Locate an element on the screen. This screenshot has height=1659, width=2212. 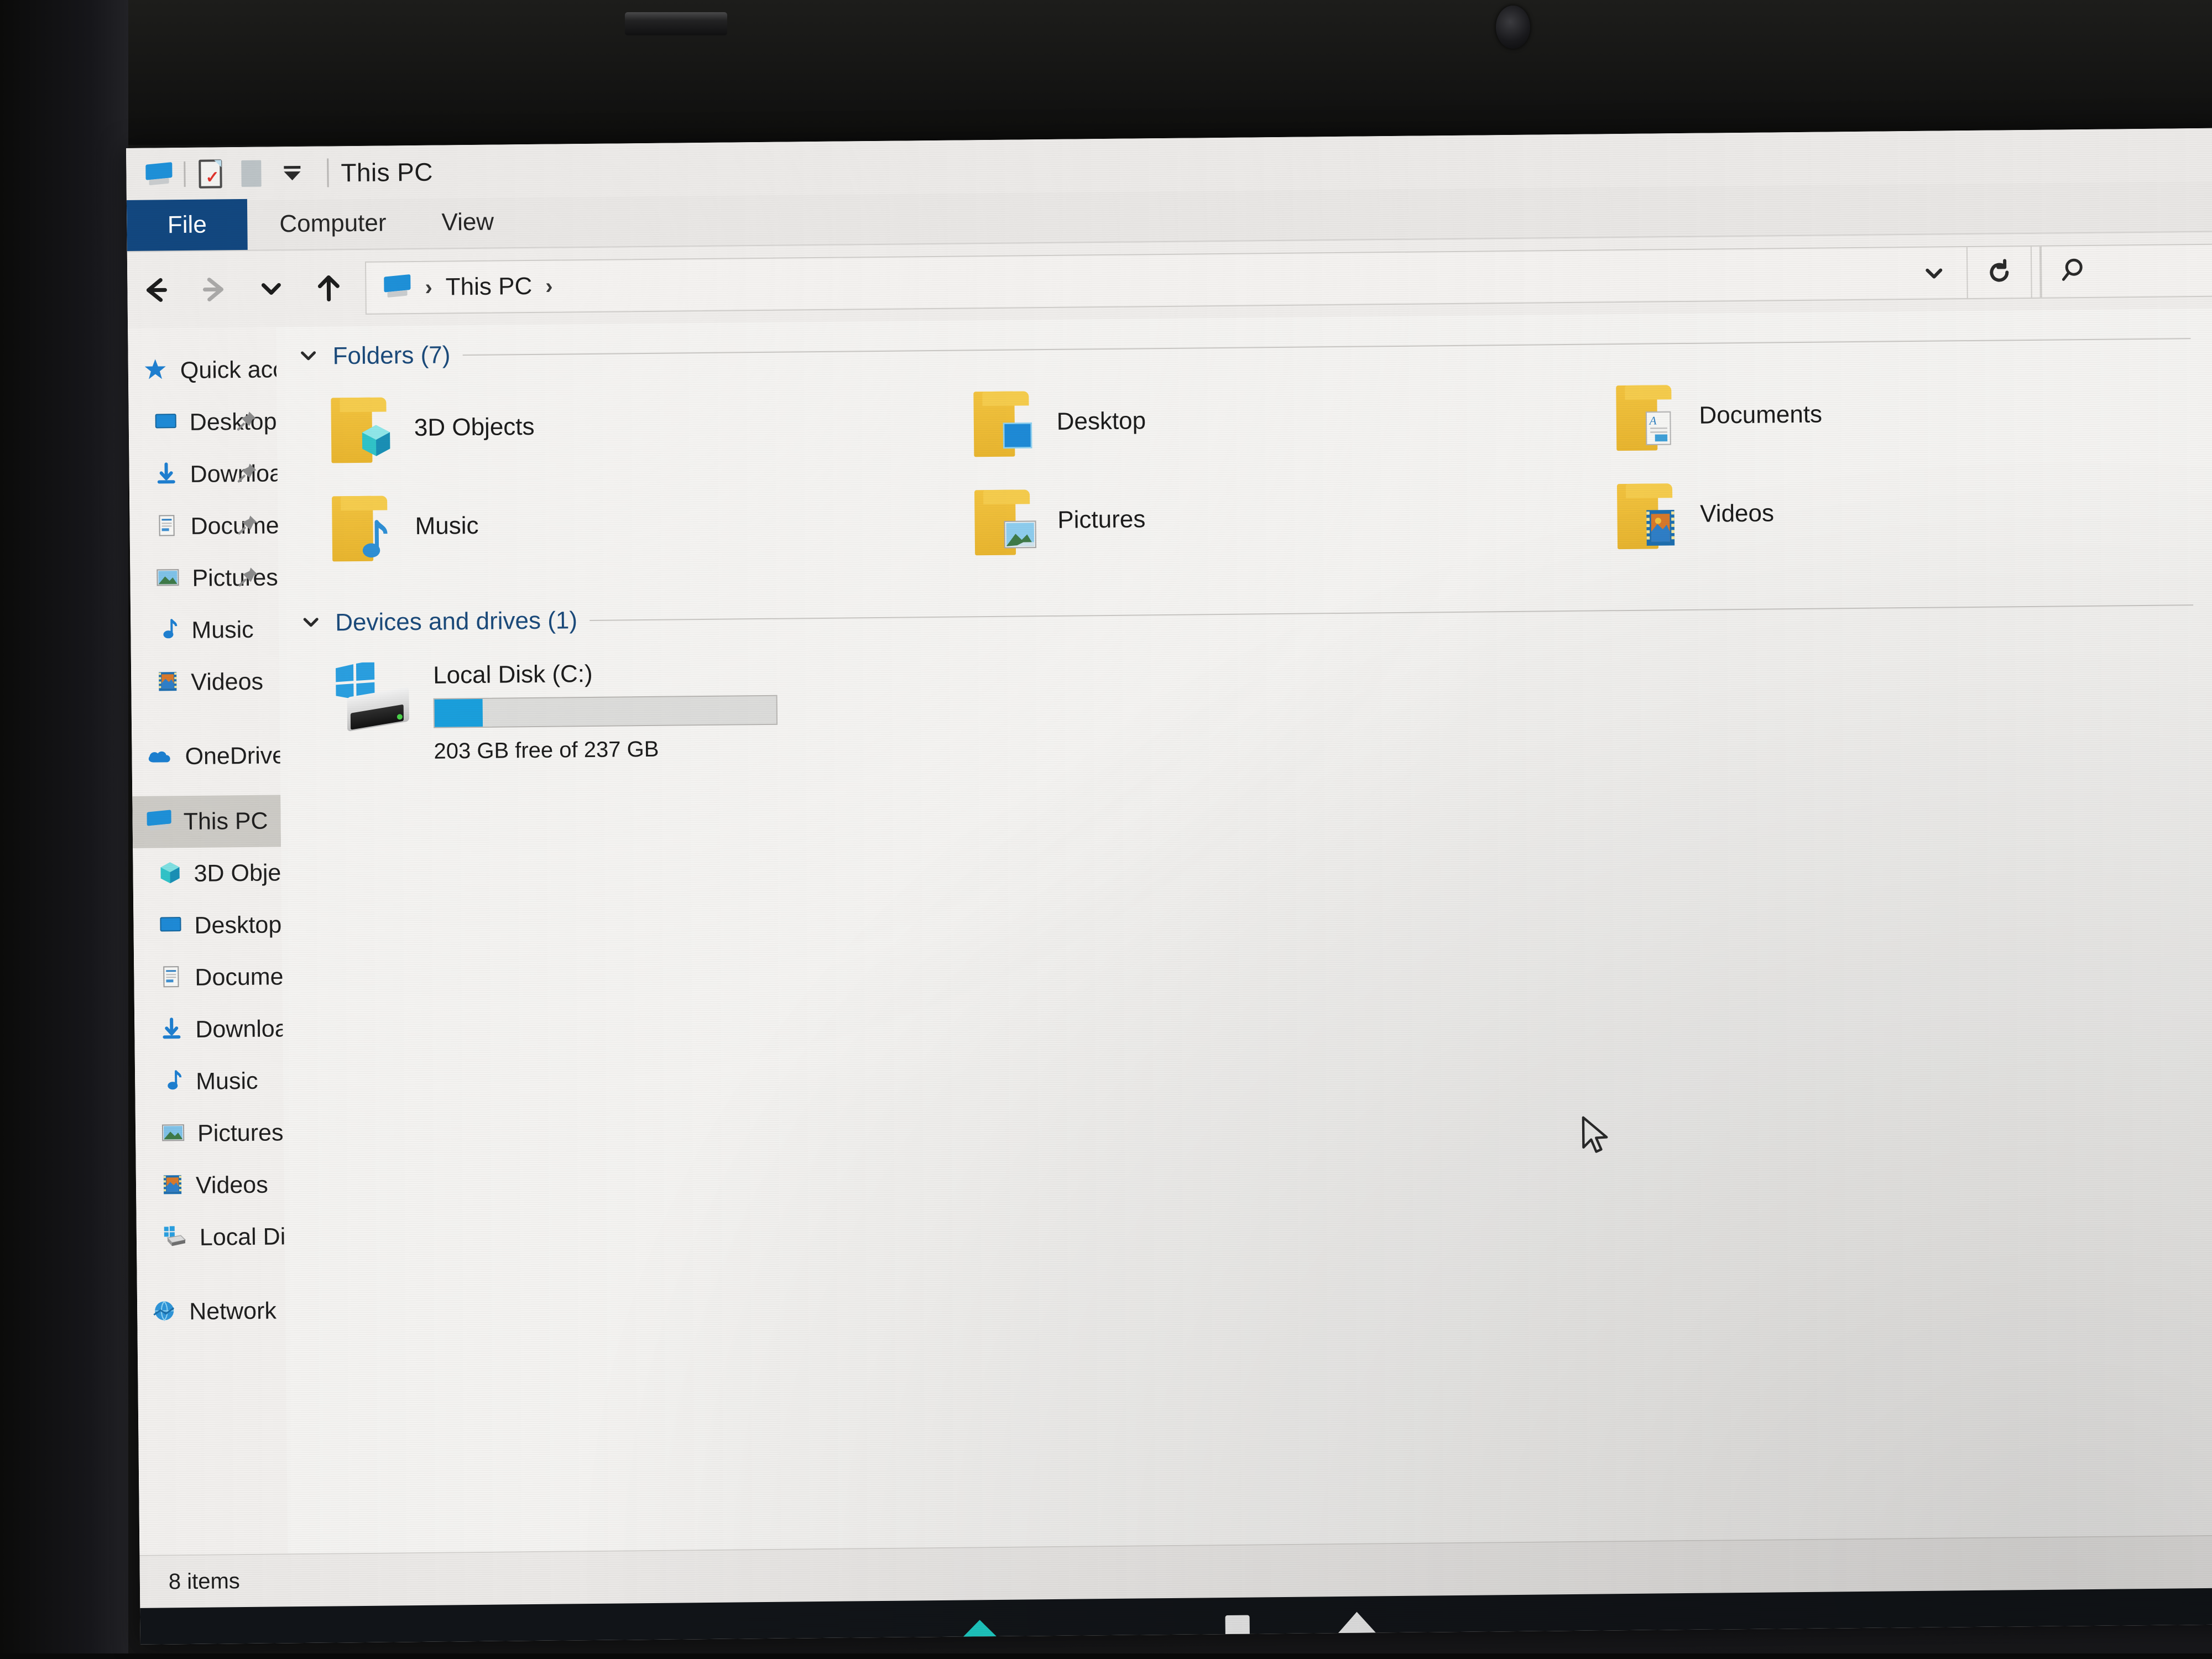
music-icon is located at coordinates (168, 631).